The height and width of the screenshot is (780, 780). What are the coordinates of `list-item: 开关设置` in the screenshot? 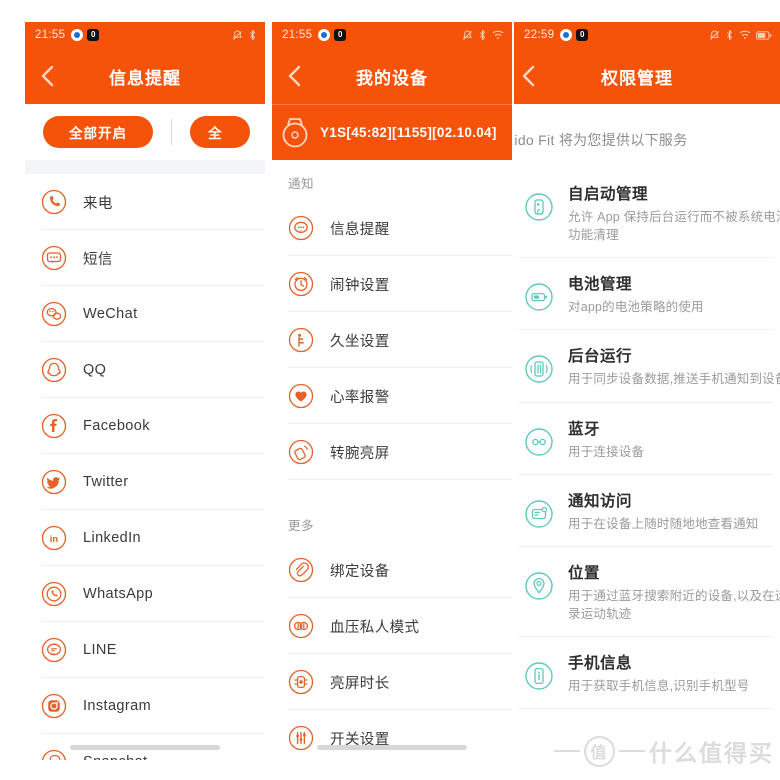 It's located at (392, 735).